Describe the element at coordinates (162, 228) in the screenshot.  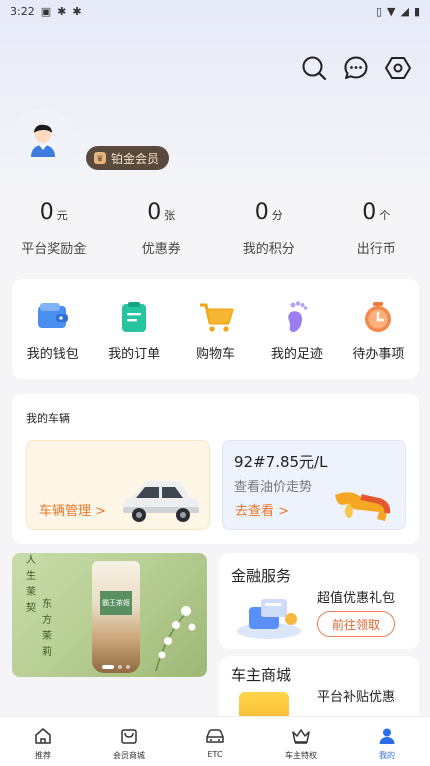
I see `stat-coupons: 0张 优惠券` at that location.